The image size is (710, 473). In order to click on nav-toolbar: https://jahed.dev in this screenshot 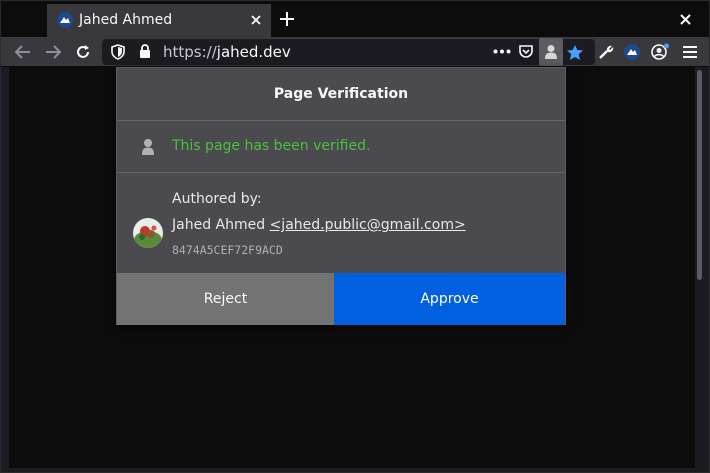, I will do `click(355, 52)`.